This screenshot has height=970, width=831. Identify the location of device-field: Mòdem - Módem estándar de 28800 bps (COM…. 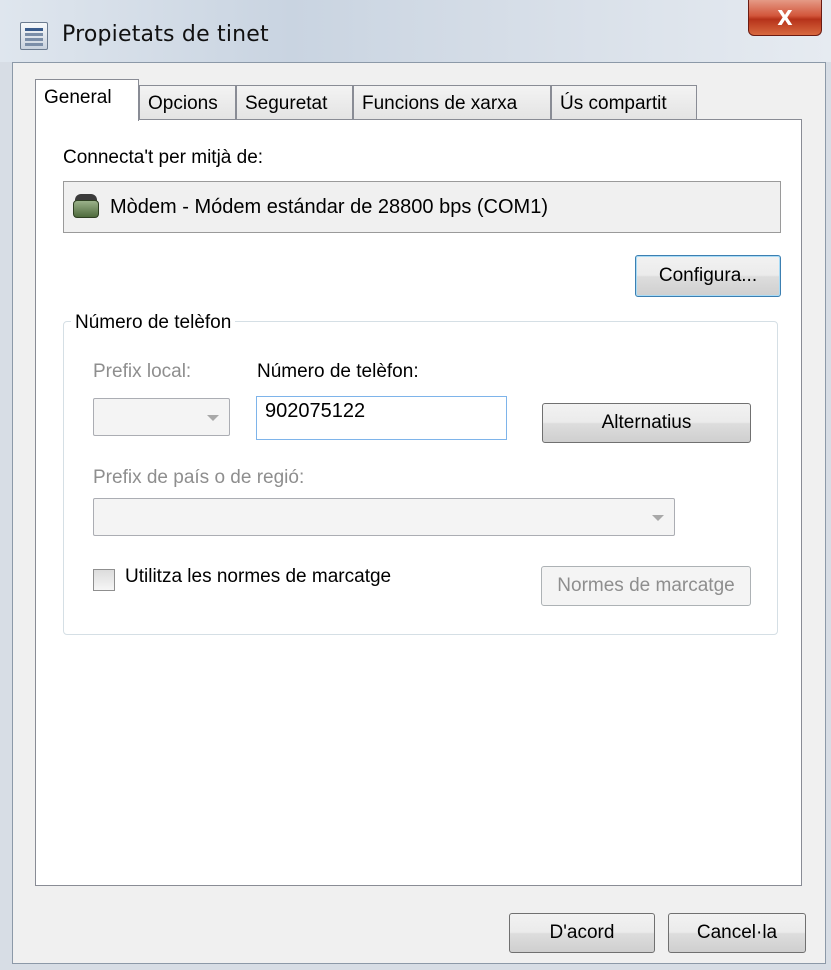
(422, 207).